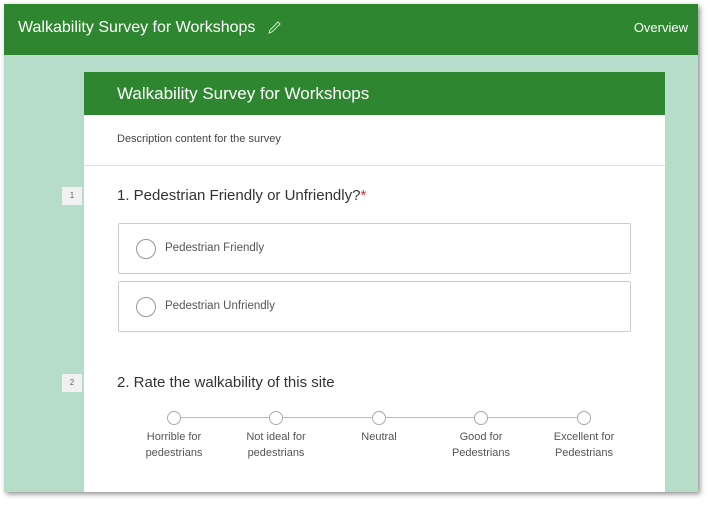  I want to click on rating-label-line: Horrible for, so click(174, 437).